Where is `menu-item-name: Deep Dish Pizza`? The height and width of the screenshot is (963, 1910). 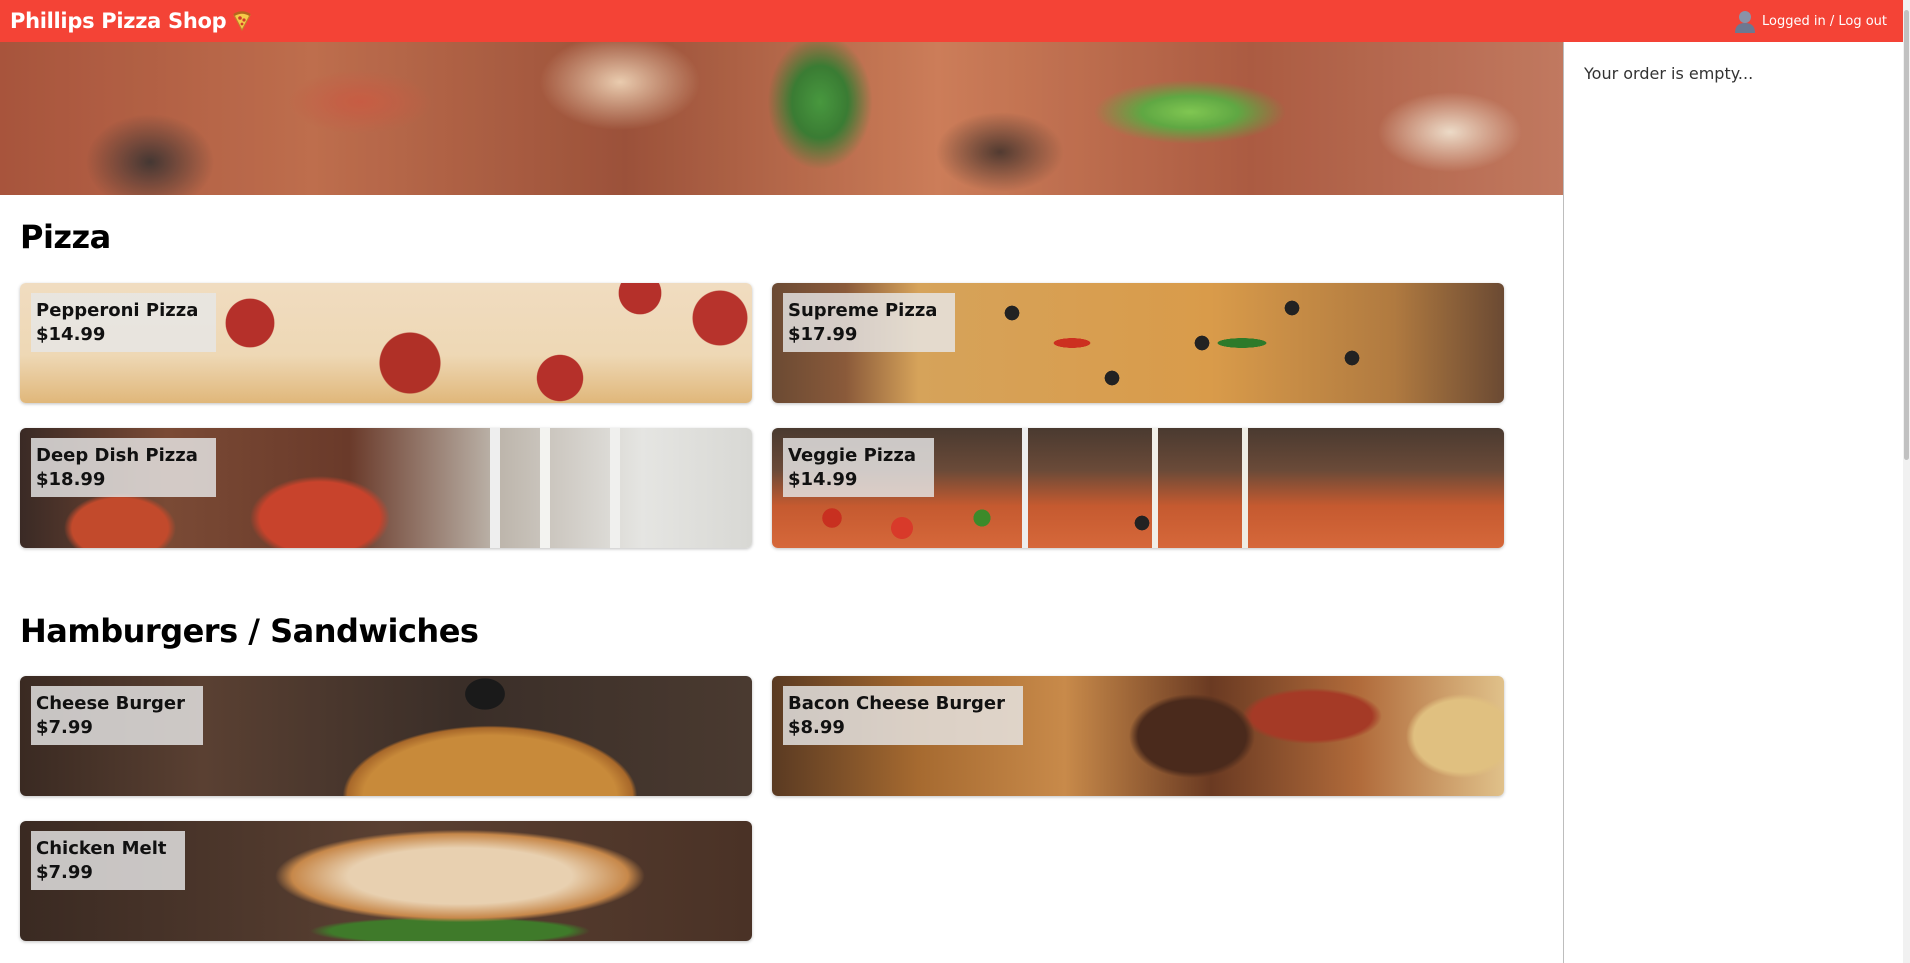
menu-item-name: Deep Dish Pizza is located at coordinates (117, 455).